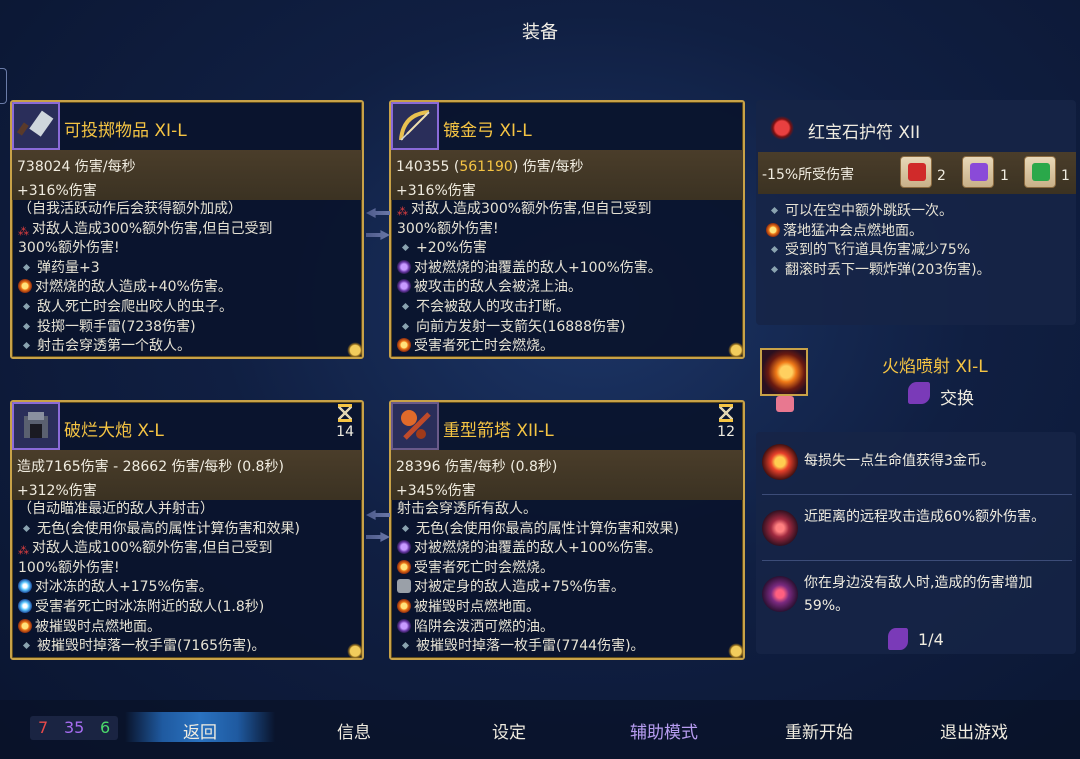  Describe the element at coordinates (878, 232) in the screenshot. I see `amulet-effect: 落地猛冲会点燃地面。` at that location.